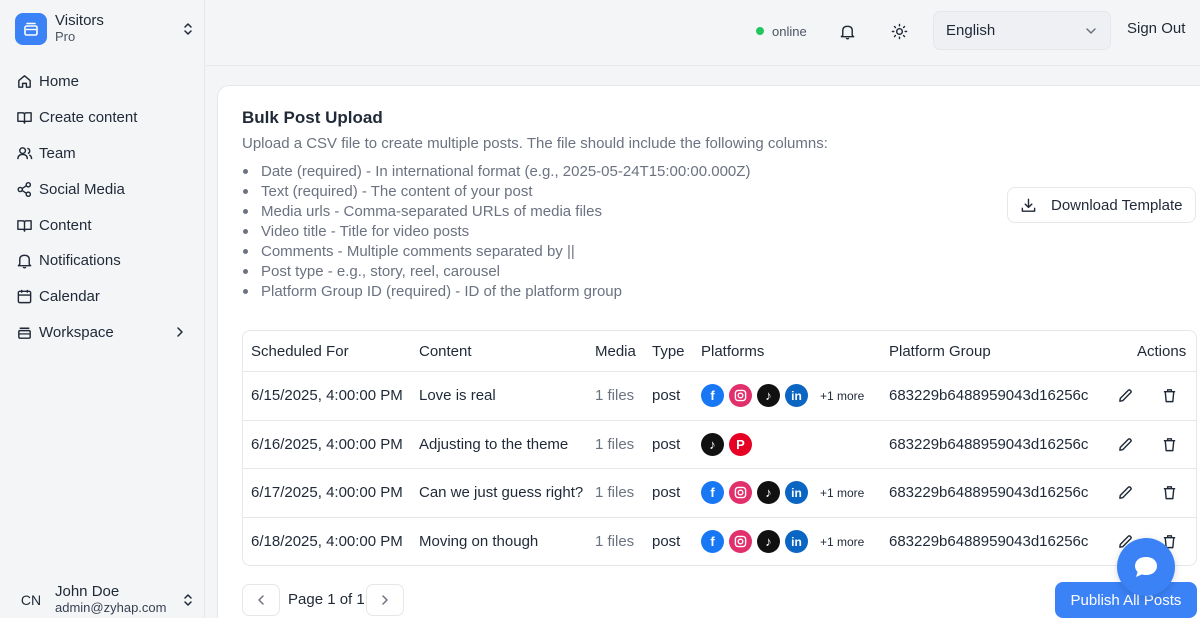 The width and height of the screenshot is (1200, 618). What do you see at coordinates (80, 261) in the screenshot?
I see `sidebar-item-label: Notifications` at bounding box center [80, 261].